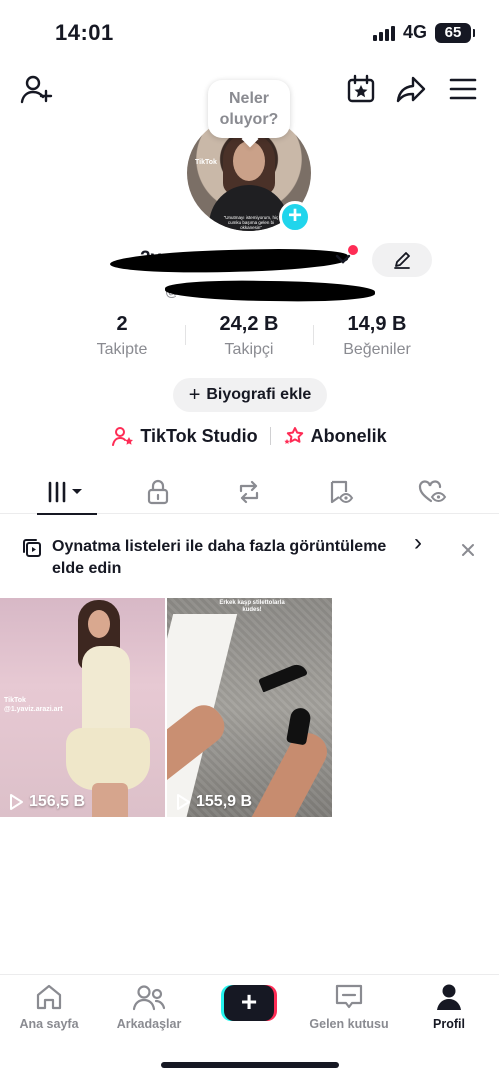 Image resolution: width=499 pixels, height=1080 pixels. I want to click on chevron-right-icon: ›, so click(418, 542).